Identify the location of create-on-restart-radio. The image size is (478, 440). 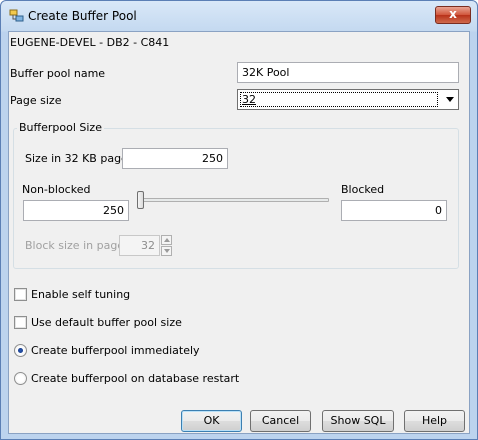
(20, 378).